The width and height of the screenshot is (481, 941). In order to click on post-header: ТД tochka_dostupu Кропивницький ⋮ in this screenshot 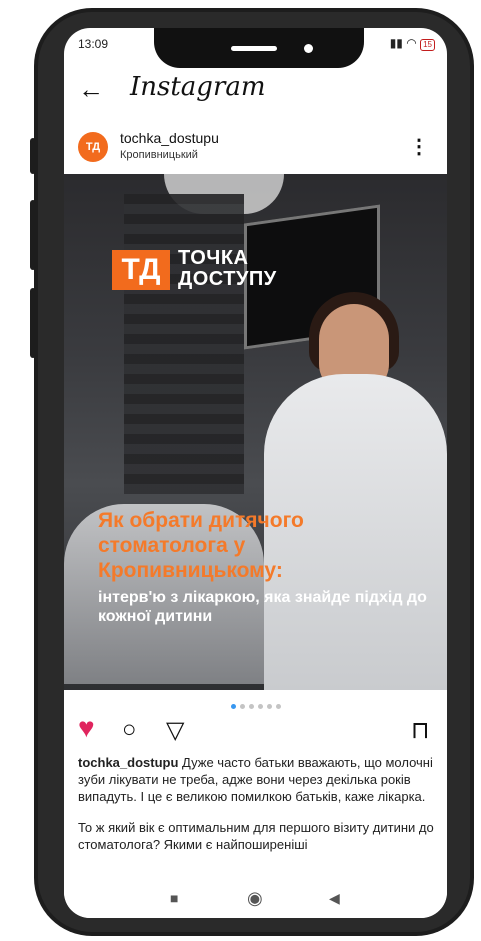, I will do `click(255, 148)`.